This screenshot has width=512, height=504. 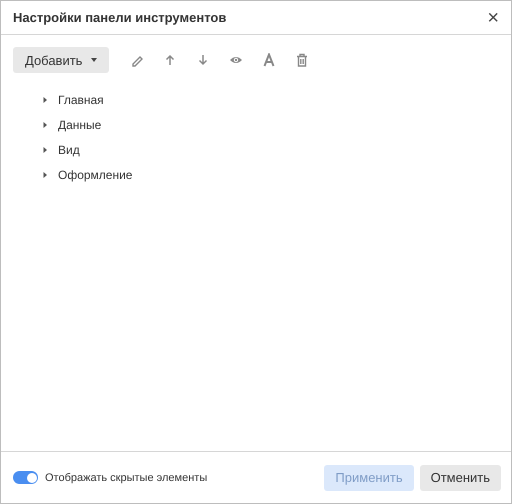 I want to click on letter-icon, so click(x=269, y=60).